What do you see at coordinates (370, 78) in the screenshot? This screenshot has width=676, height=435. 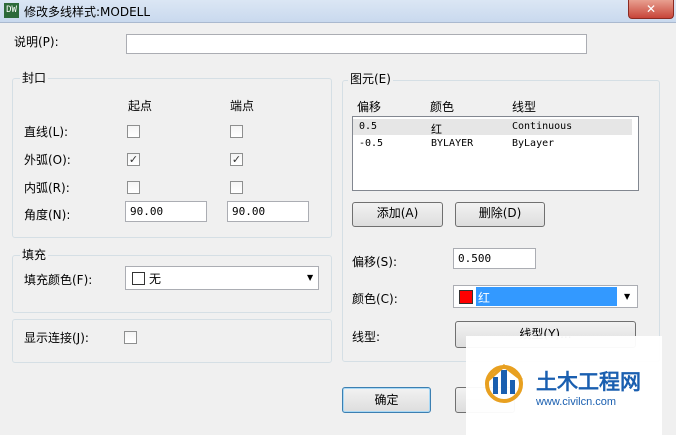 I see `elements-title: 图元(E)` at bounding box center [370, 78].